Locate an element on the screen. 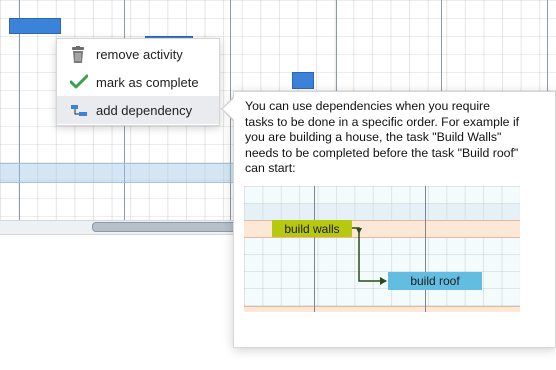  tooltip-pointer-fill is located at coordinates (228, 109).